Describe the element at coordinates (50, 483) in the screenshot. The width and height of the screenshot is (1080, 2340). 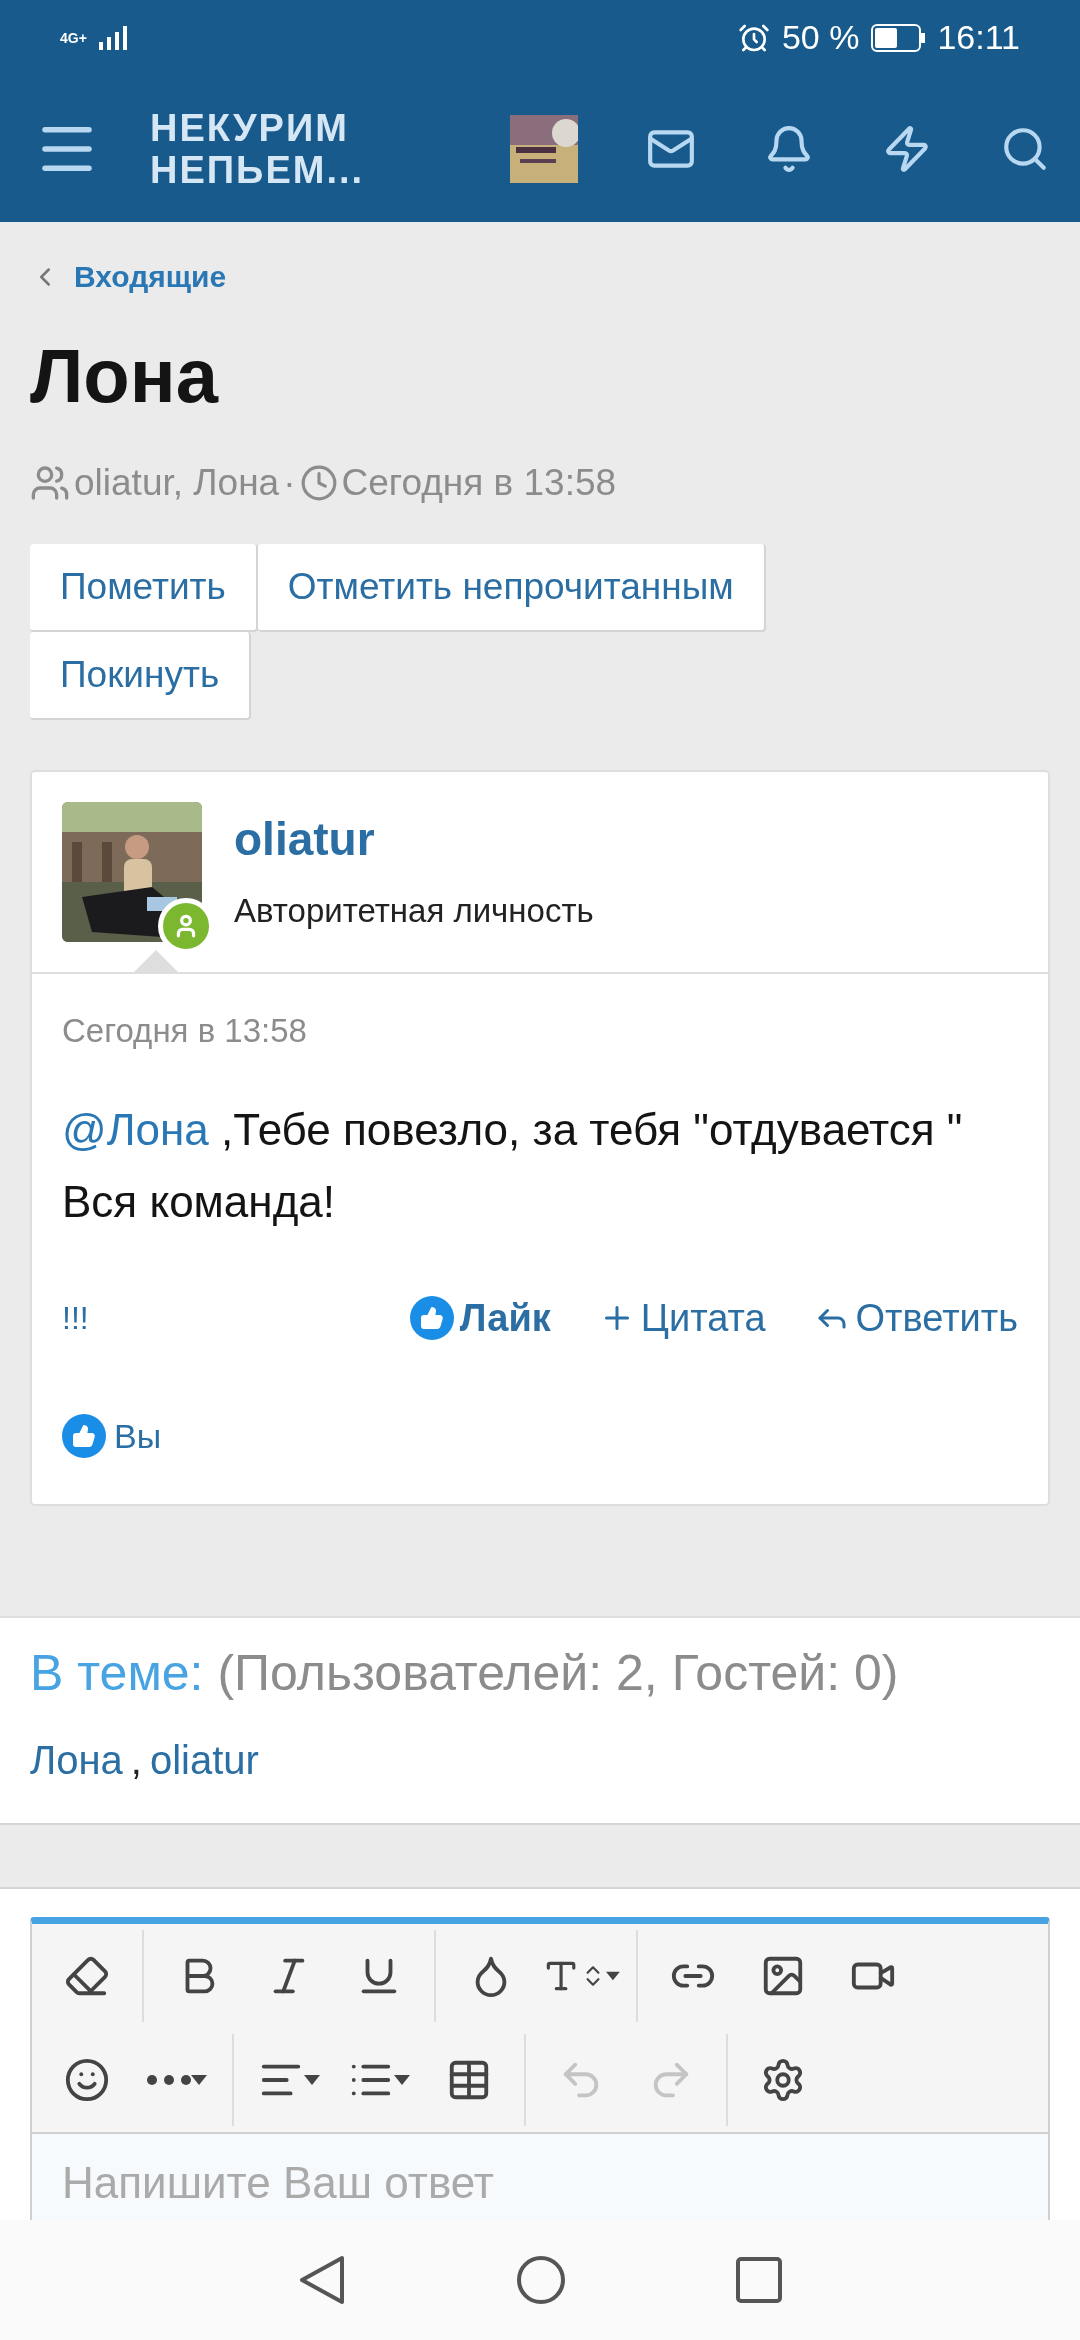
I see `users-icon` at that location.